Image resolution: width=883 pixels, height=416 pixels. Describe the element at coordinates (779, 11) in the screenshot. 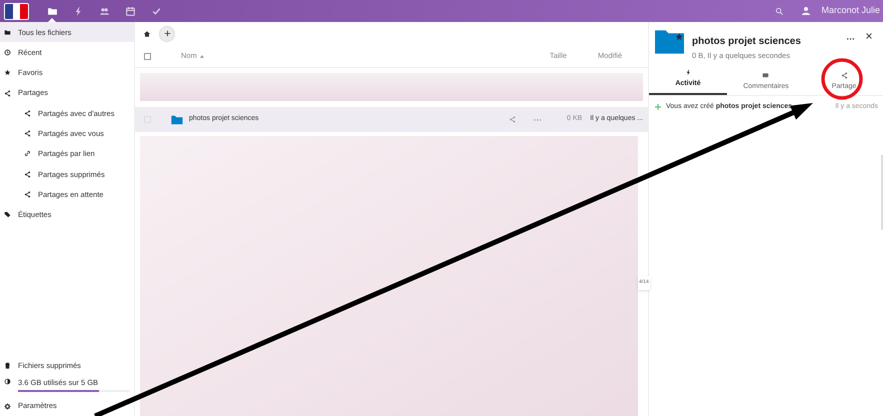

I see `search-icon` at that location.